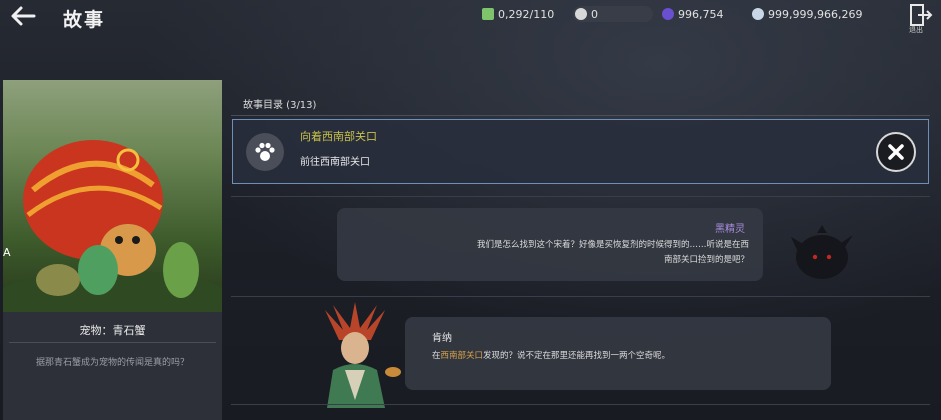 The height and width of the screenshot is (420, 941). I want to click on speaker-name: 肯纳, so click(442, 338).